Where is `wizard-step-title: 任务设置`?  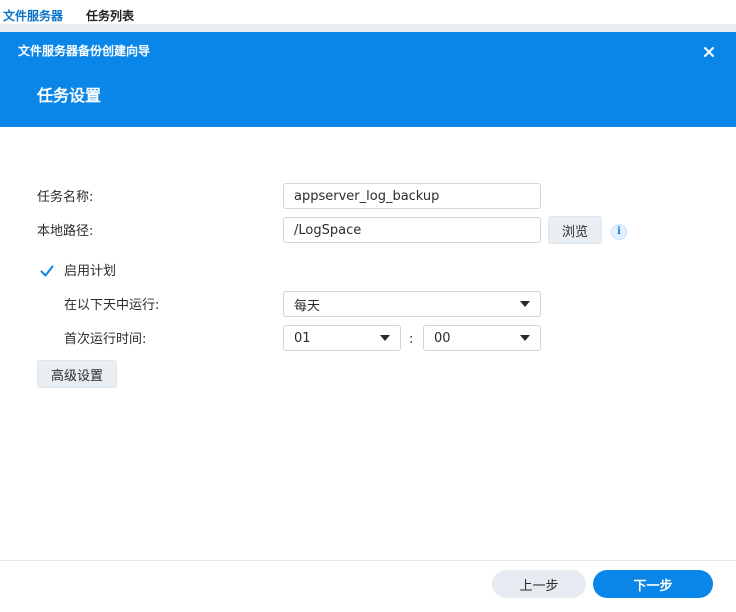 wizard-step-title: 任务设置 is located at coordinates (69, 95).